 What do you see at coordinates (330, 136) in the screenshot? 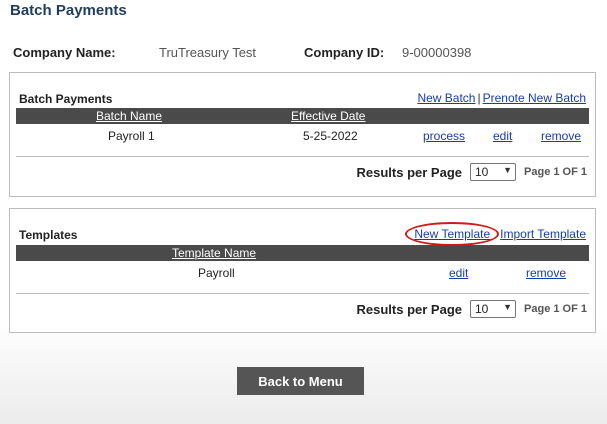
I see `effective-date-cell: 5-25-2022` at bounding box center [330, 136].